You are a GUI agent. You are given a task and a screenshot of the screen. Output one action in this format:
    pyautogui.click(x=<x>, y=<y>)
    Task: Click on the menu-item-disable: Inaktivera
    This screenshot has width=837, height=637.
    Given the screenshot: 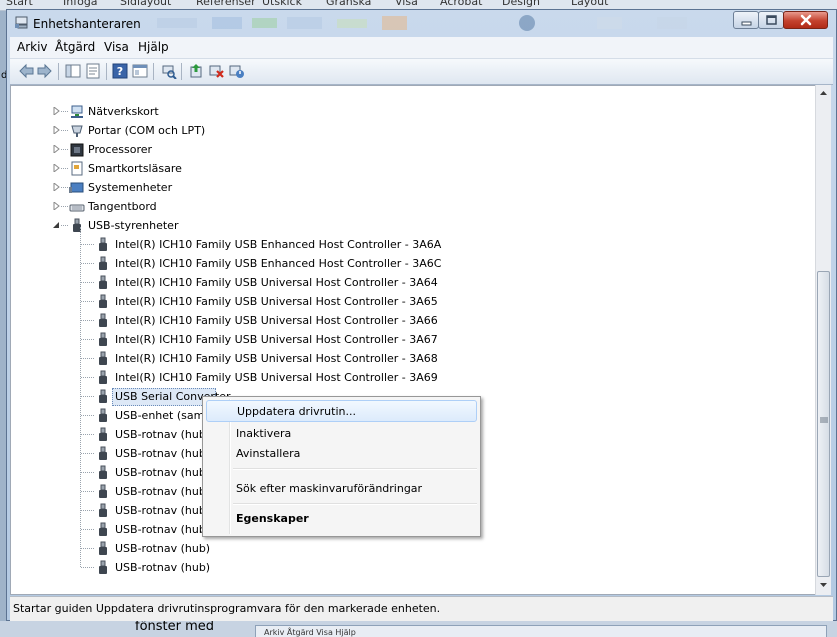 What is the action you would take?
    pyautogui.click(x=341, y=434)
    